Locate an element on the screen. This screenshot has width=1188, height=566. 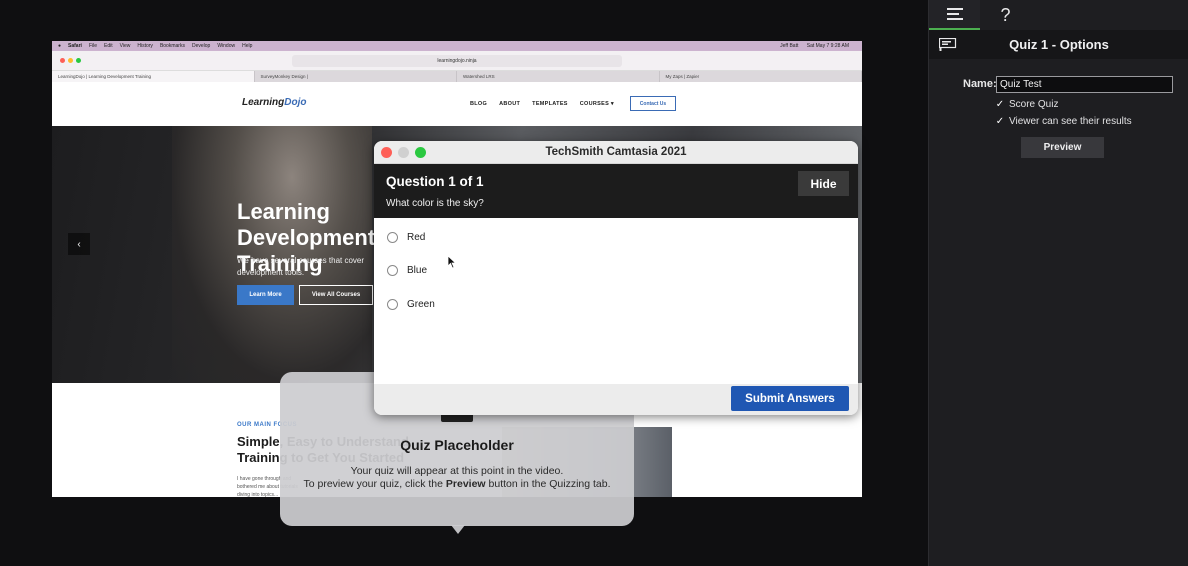
menubar-status: Jeff Batt Sat May 7 9:28 AM is located at coordinates (818, 46).